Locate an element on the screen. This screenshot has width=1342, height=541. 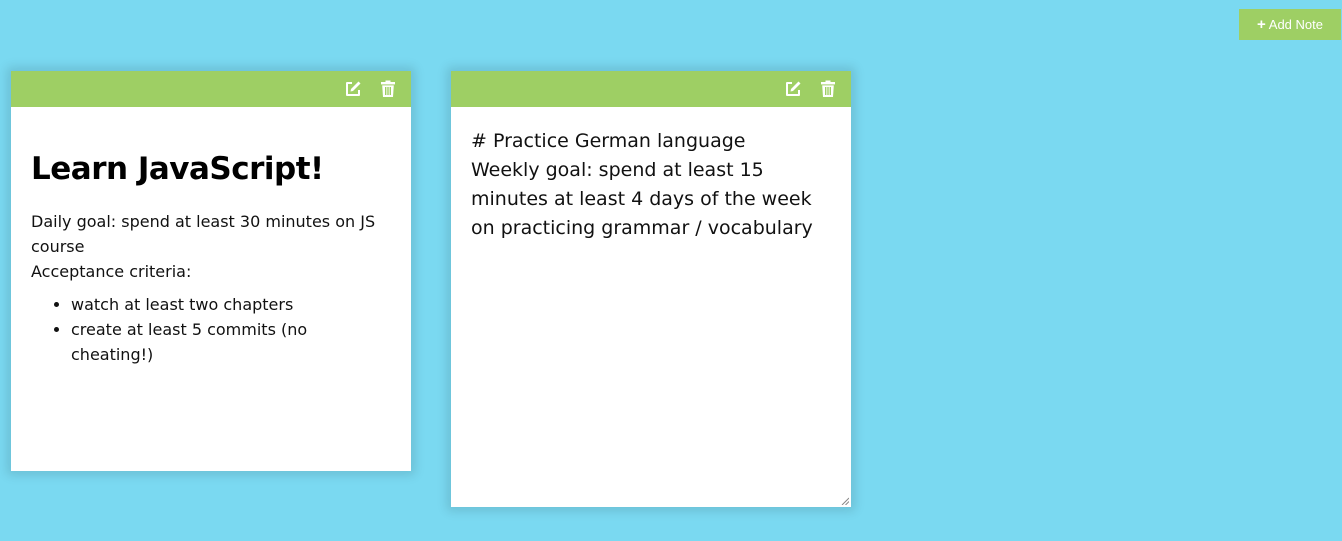
add-note-label: Add Note is located at coordinates (1295, 24).